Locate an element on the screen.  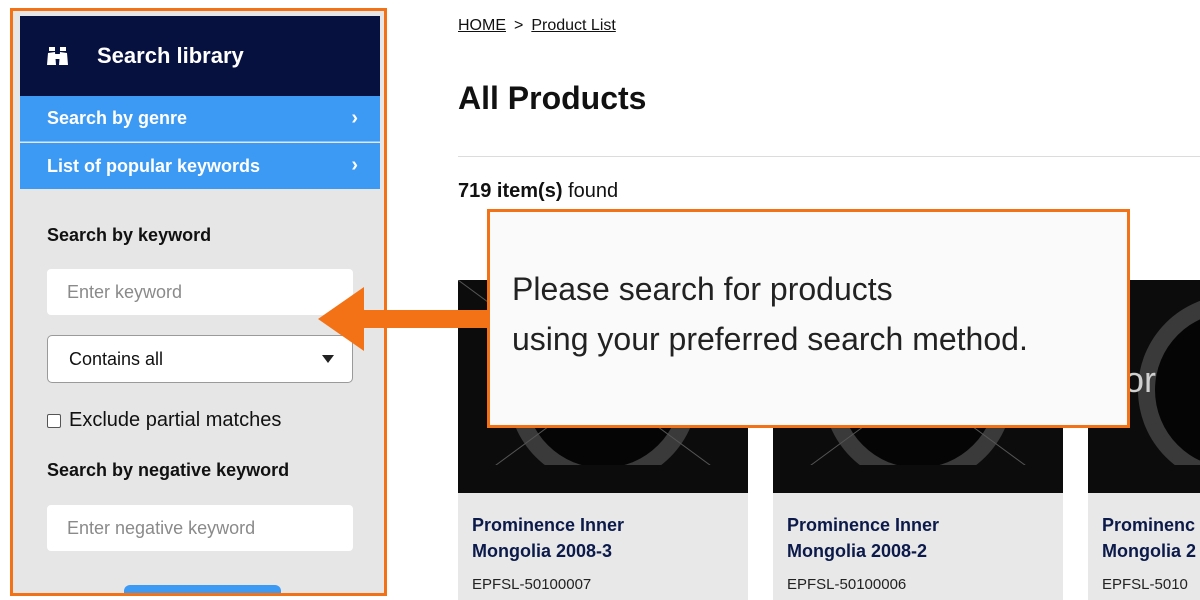
caret-down-icon is located at coordinates (328, 359).